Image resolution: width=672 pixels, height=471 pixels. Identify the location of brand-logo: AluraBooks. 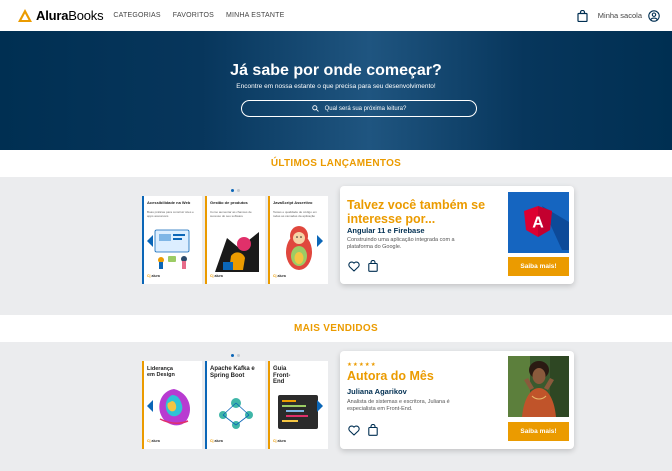
(61, 15).